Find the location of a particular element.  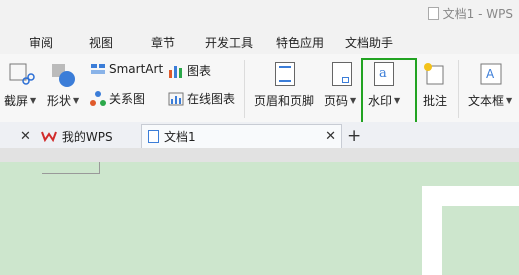

document-icon is located at coordinates (433, 13).